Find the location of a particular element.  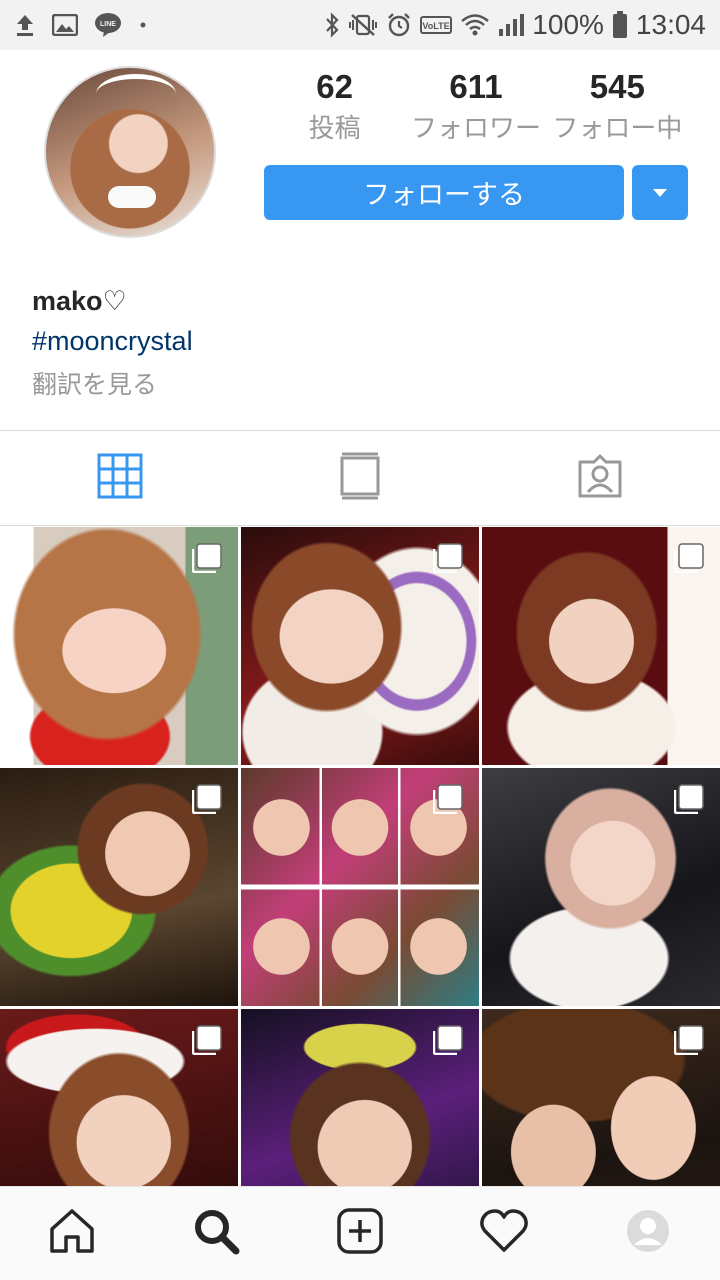

avatar is located at coordinates (130, 152).